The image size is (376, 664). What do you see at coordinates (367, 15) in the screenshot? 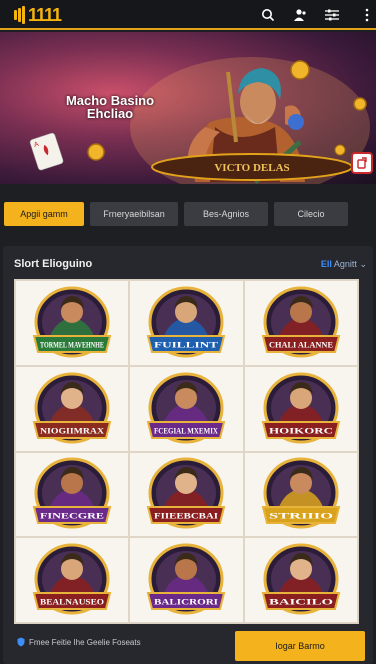
I see `menu-icon` at bounding box center [367, 15].